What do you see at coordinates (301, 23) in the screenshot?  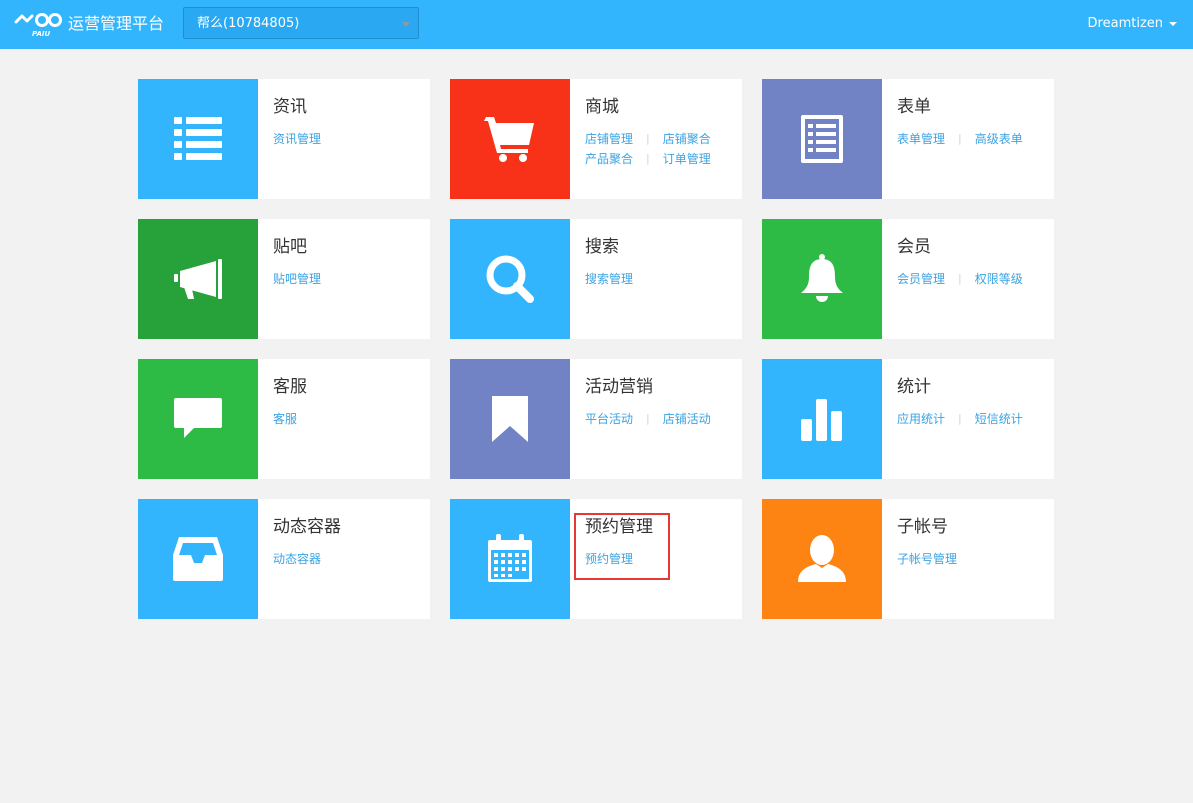 I see `account-selector: 帮么(10784805)` at bounding box center [301, 23].